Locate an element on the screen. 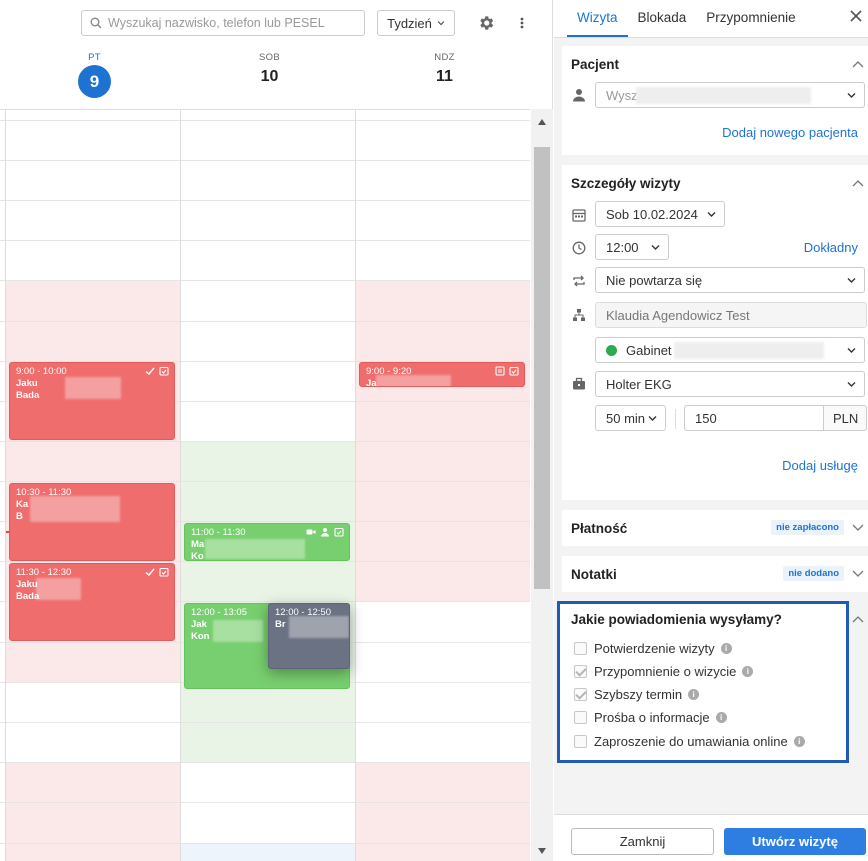 The image size is (868, 861). notify-sooner-slot-checkbox: Szybszy termin i is located at coordinates (637, 694).